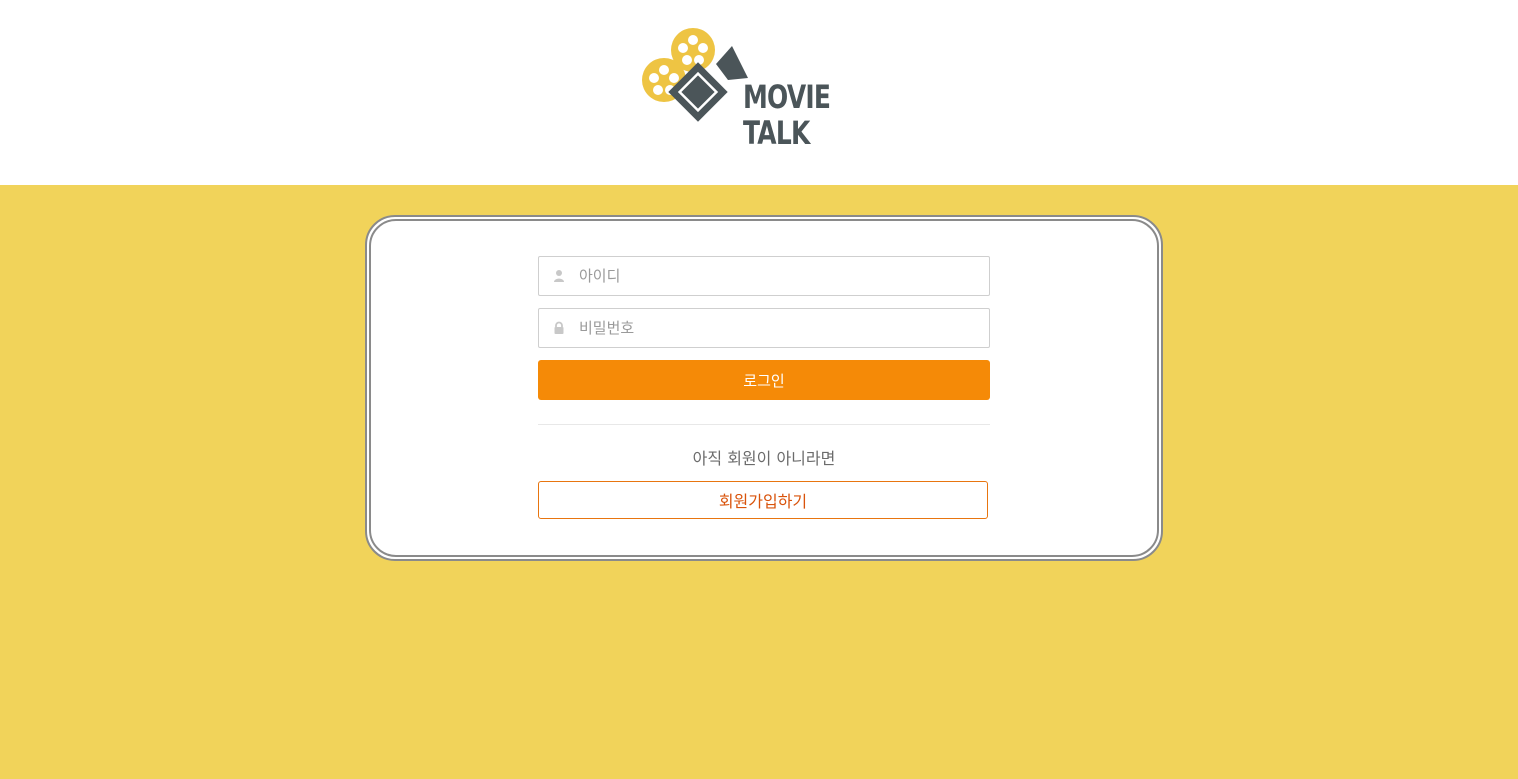  Describe the element at coordinates (787, 97) in the screenshot. I see `logo-text-line1: MOVIE` at that location.